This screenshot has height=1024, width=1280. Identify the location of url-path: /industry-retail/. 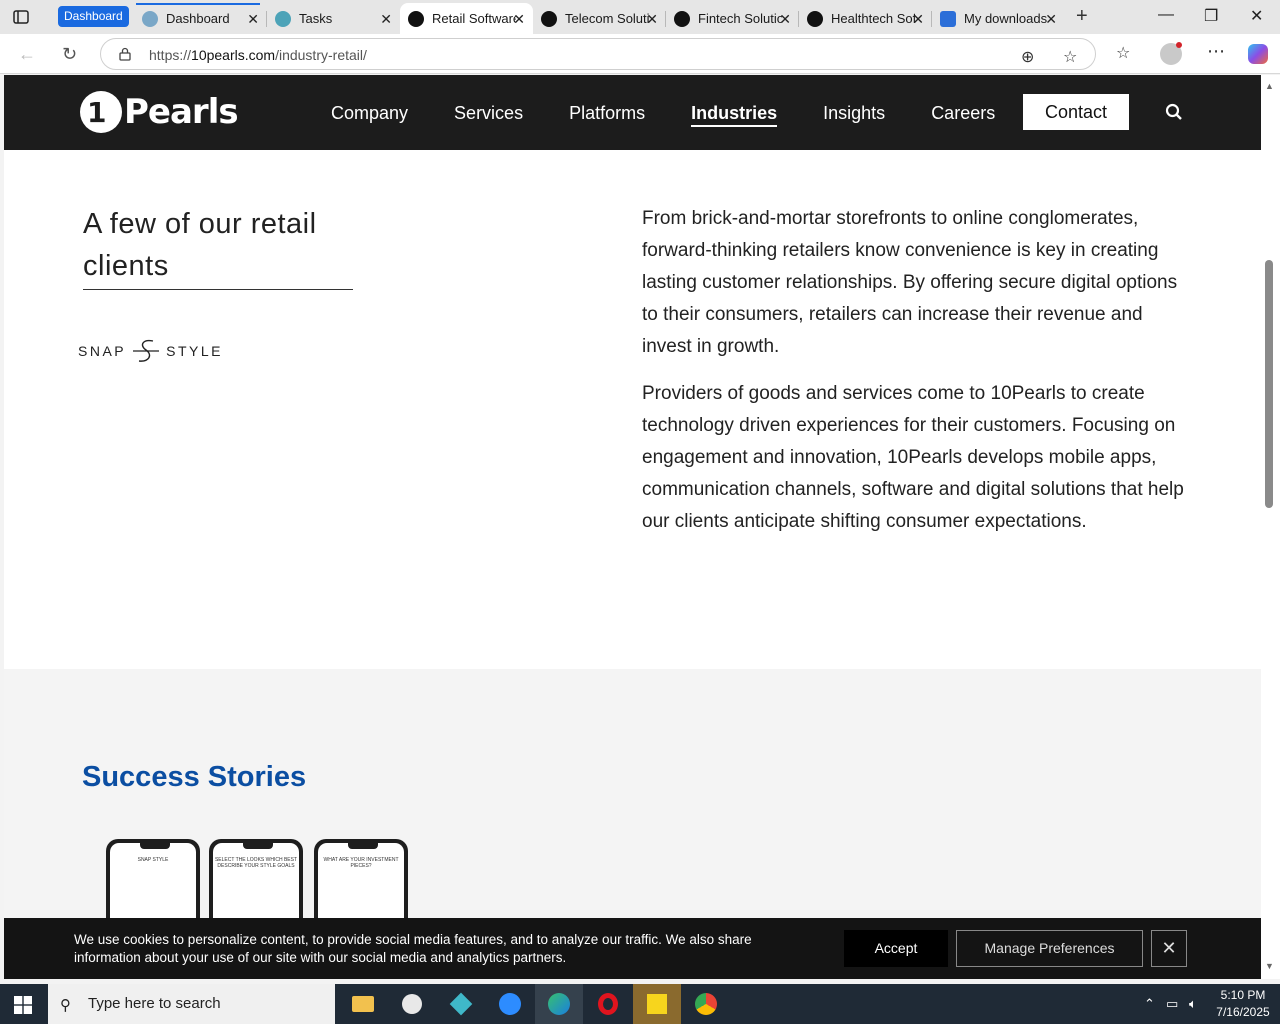
(321, 55).